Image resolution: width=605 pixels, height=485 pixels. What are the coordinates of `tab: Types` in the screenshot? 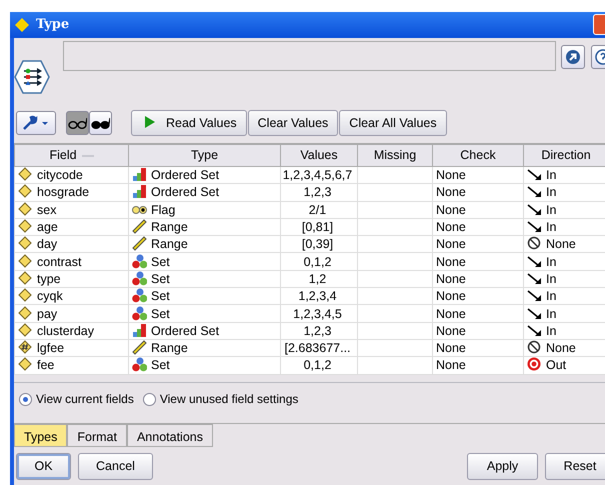 It's located at (41, 435).